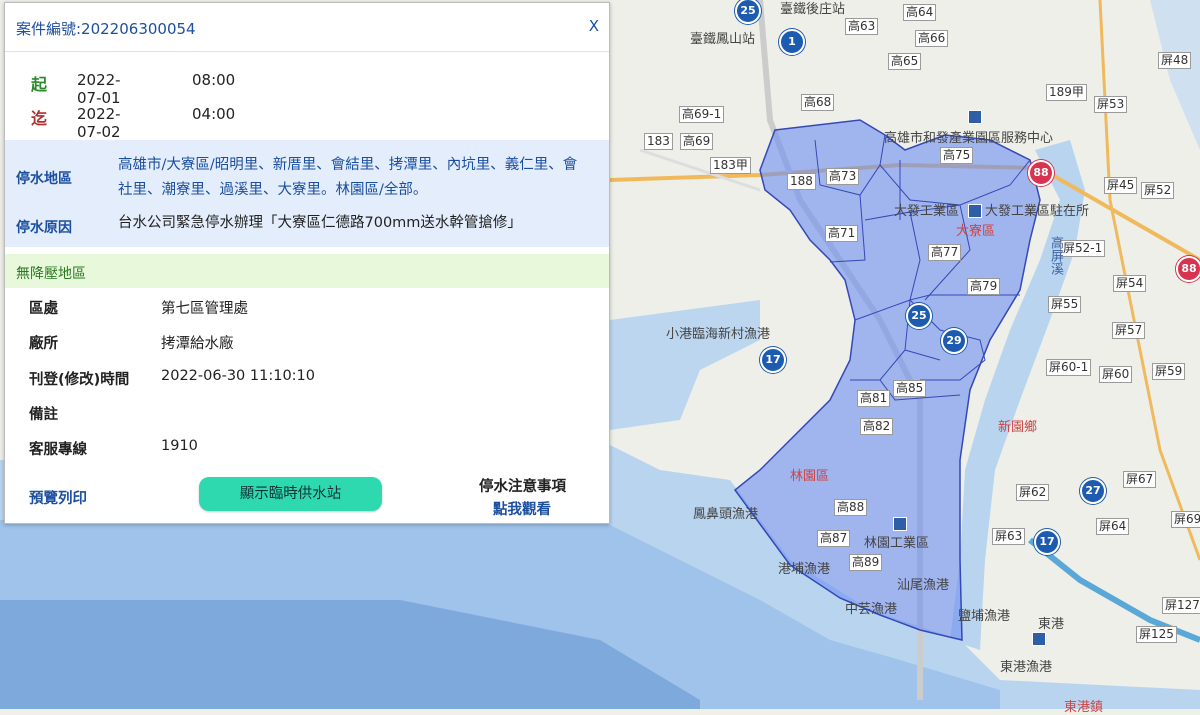  Describe the element at coordinates (658, 141) in the screenshot. I see `road-label: 183` at that location.